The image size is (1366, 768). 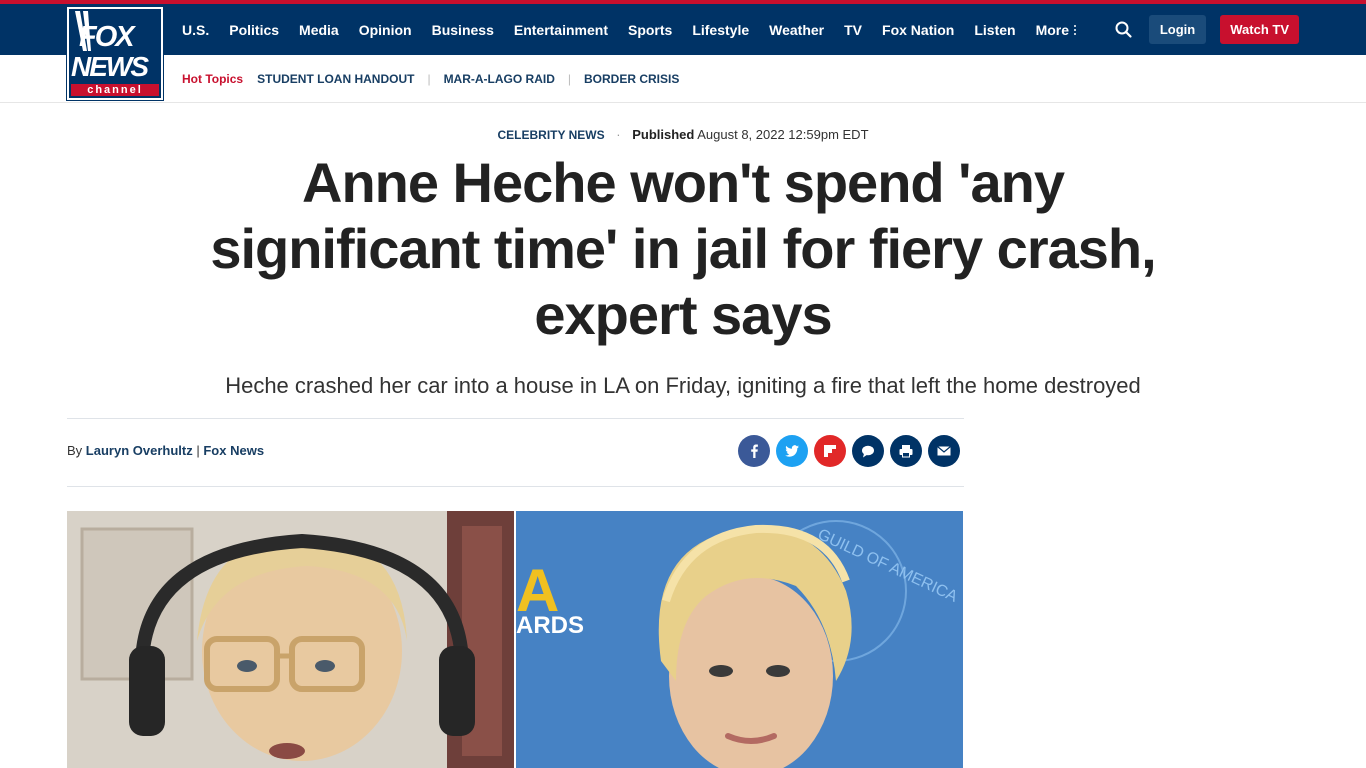 What do you see at coordinates (463, 30) in the screenshot?
I see `nav-item-business: Business` at bounding box center [463, 30].